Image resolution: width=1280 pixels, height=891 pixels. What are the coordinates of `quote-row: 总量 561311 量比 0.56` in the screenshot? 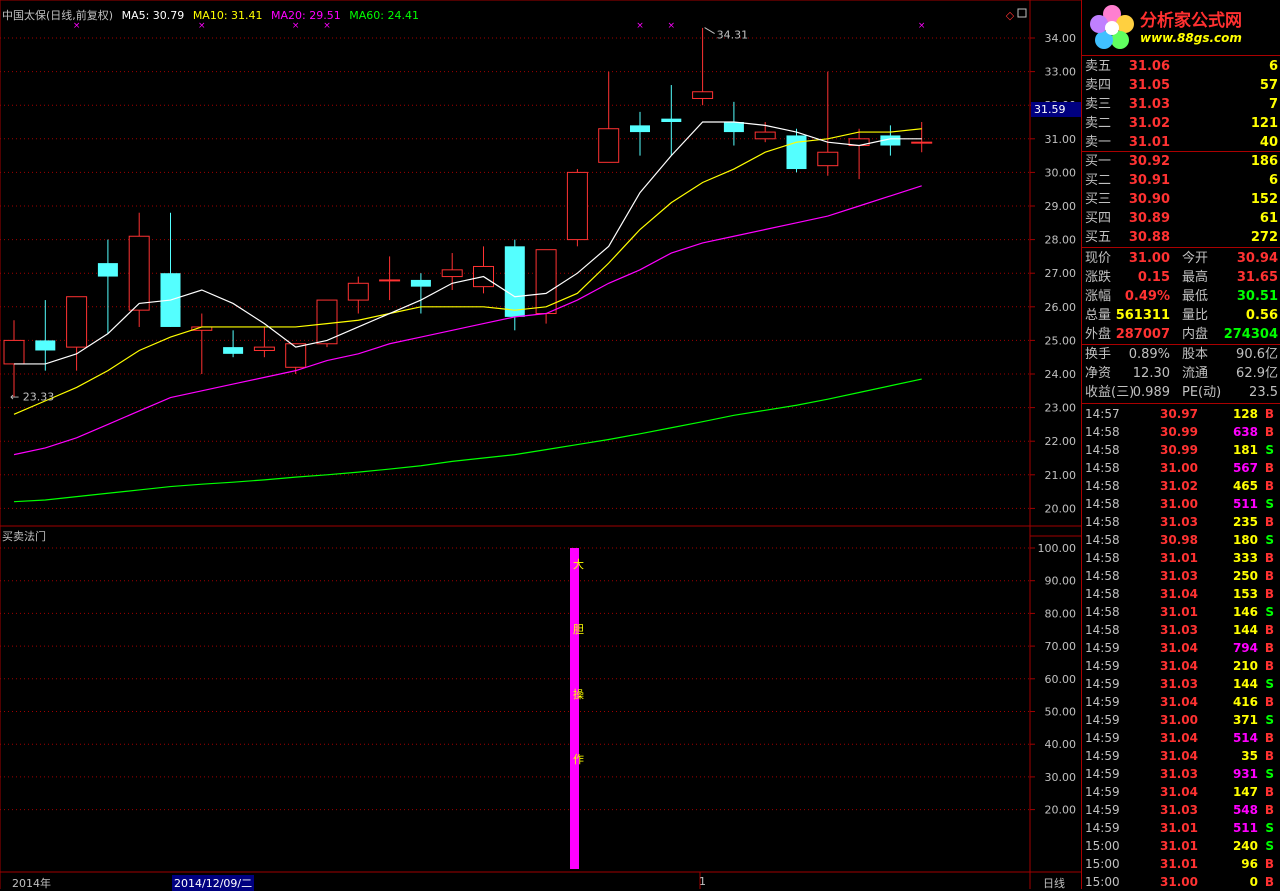 It's located at (1181, 315).